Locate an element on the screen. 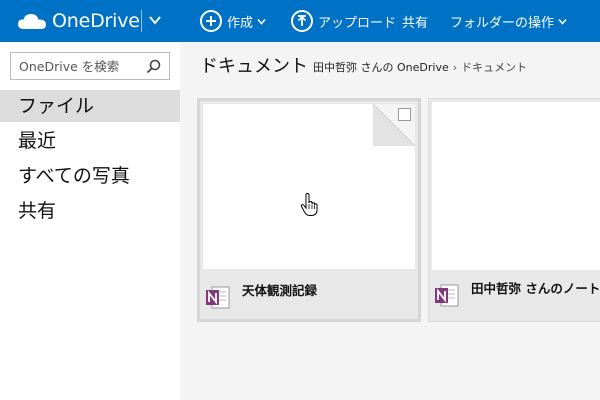 The height and width of the screenshot is (400, 600). hand-cursor-icon is located at coordinates (309, 204).